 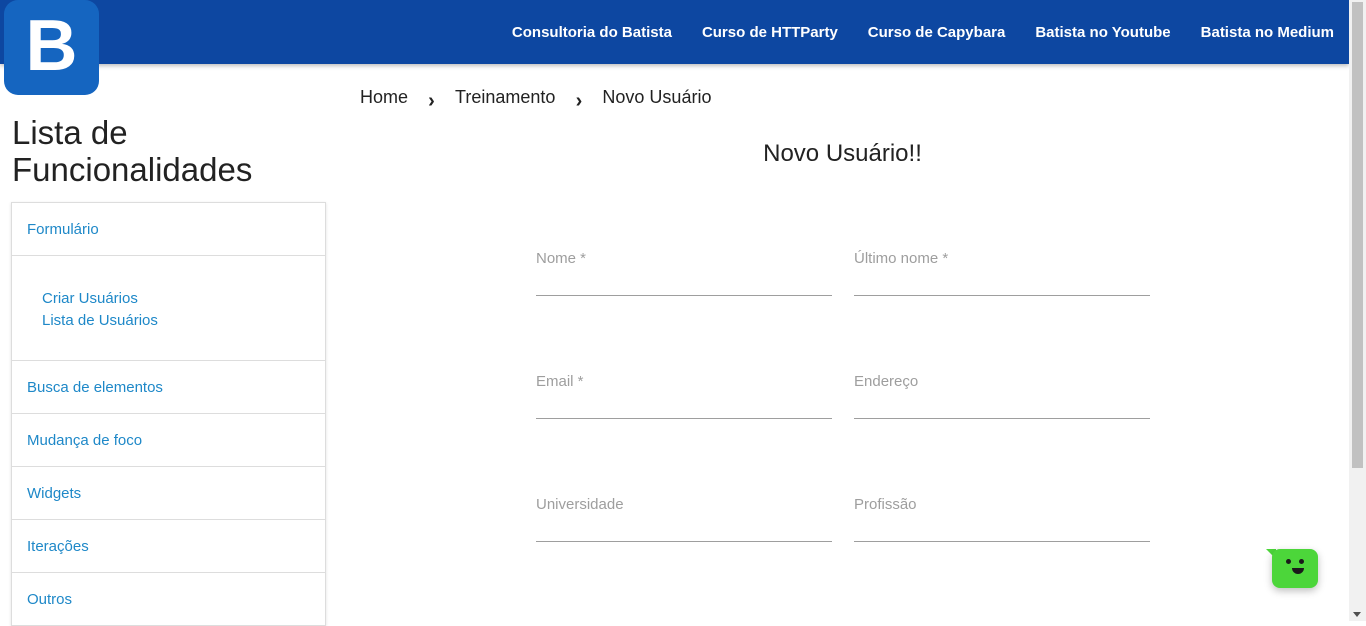 What do you see at coordinates (561, 258) in the screenshot?
I see `field-label-nome: Nome *` at bounding box center [561, 258].